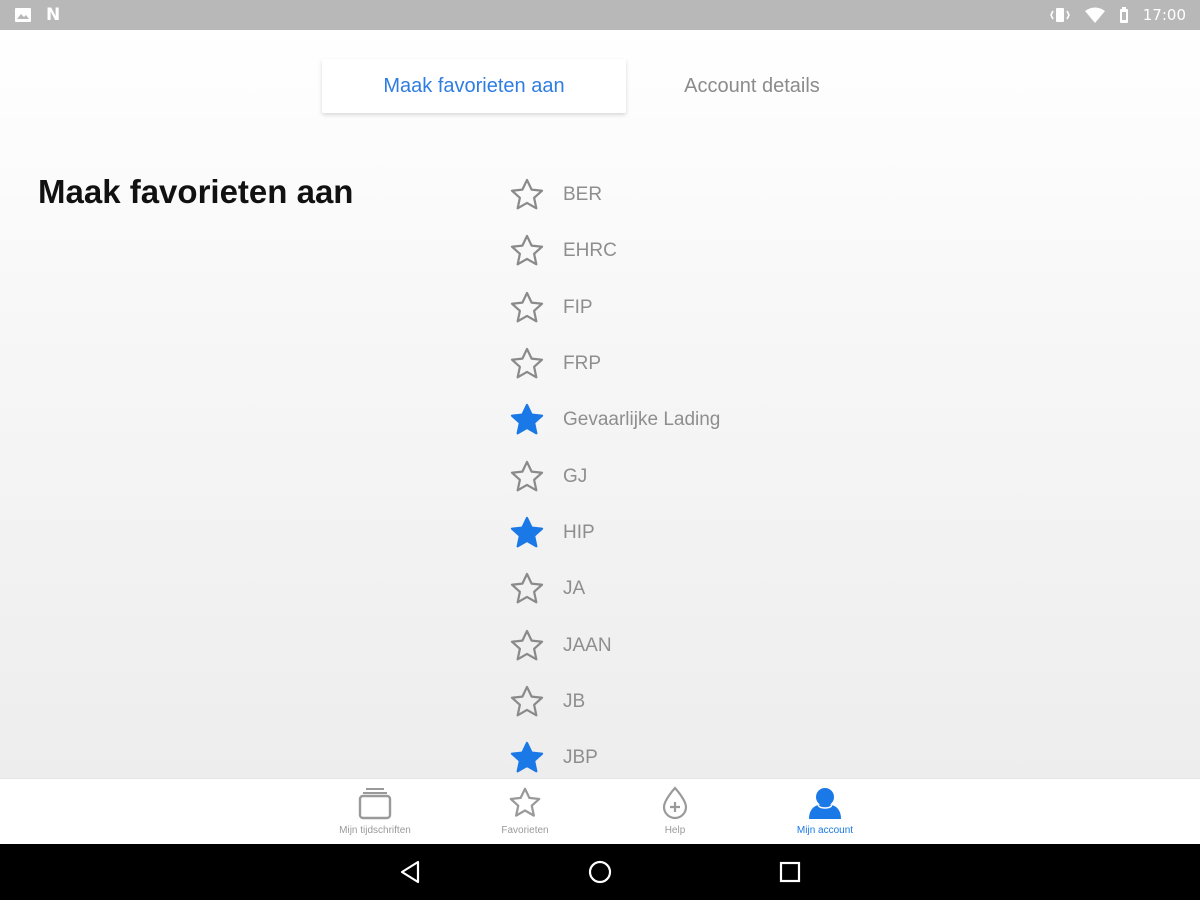 The height and width of the screenshot is (900, 1200). I want to click on favorite-item: EHRC, so click(758, 251).